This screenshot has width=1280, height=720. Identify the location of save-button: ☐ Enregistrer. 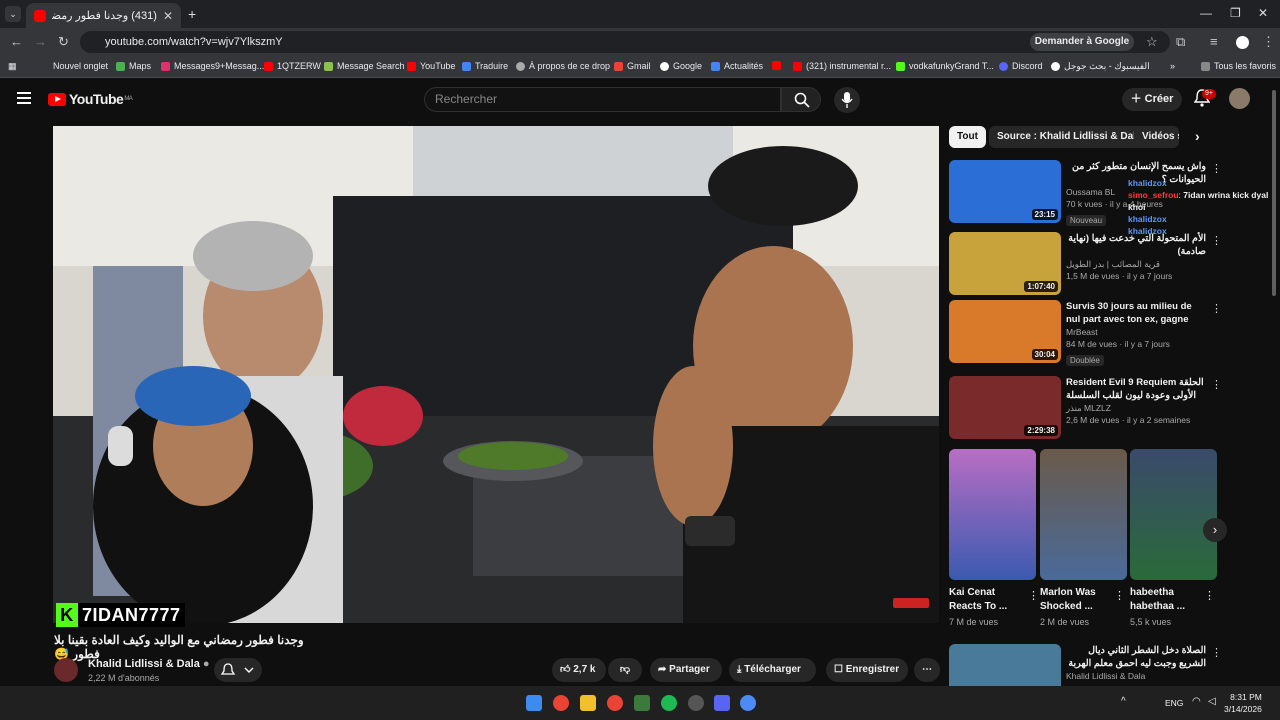
(867, 670).